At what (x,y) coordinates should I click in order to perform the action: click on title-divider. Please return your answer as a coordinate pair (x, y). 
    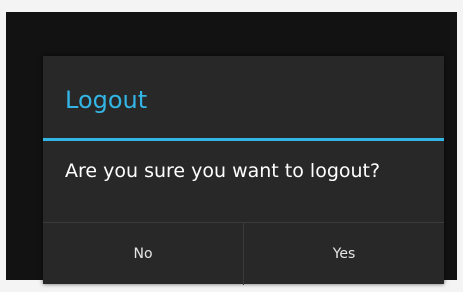
    Looking at the image, I should click on (243, 139).